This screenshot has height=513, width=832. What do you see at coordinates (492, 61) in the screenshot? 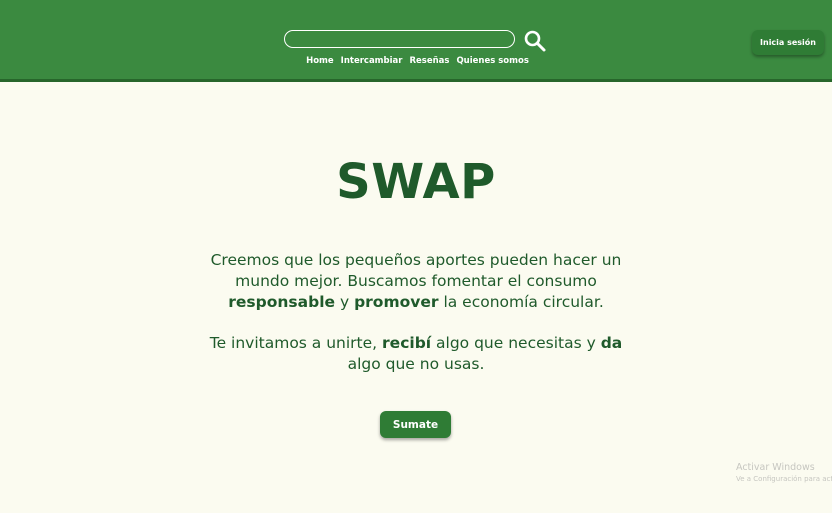
I see `nav-link-quienes-somos: Quienes somos` at bounding box center [492, 61].